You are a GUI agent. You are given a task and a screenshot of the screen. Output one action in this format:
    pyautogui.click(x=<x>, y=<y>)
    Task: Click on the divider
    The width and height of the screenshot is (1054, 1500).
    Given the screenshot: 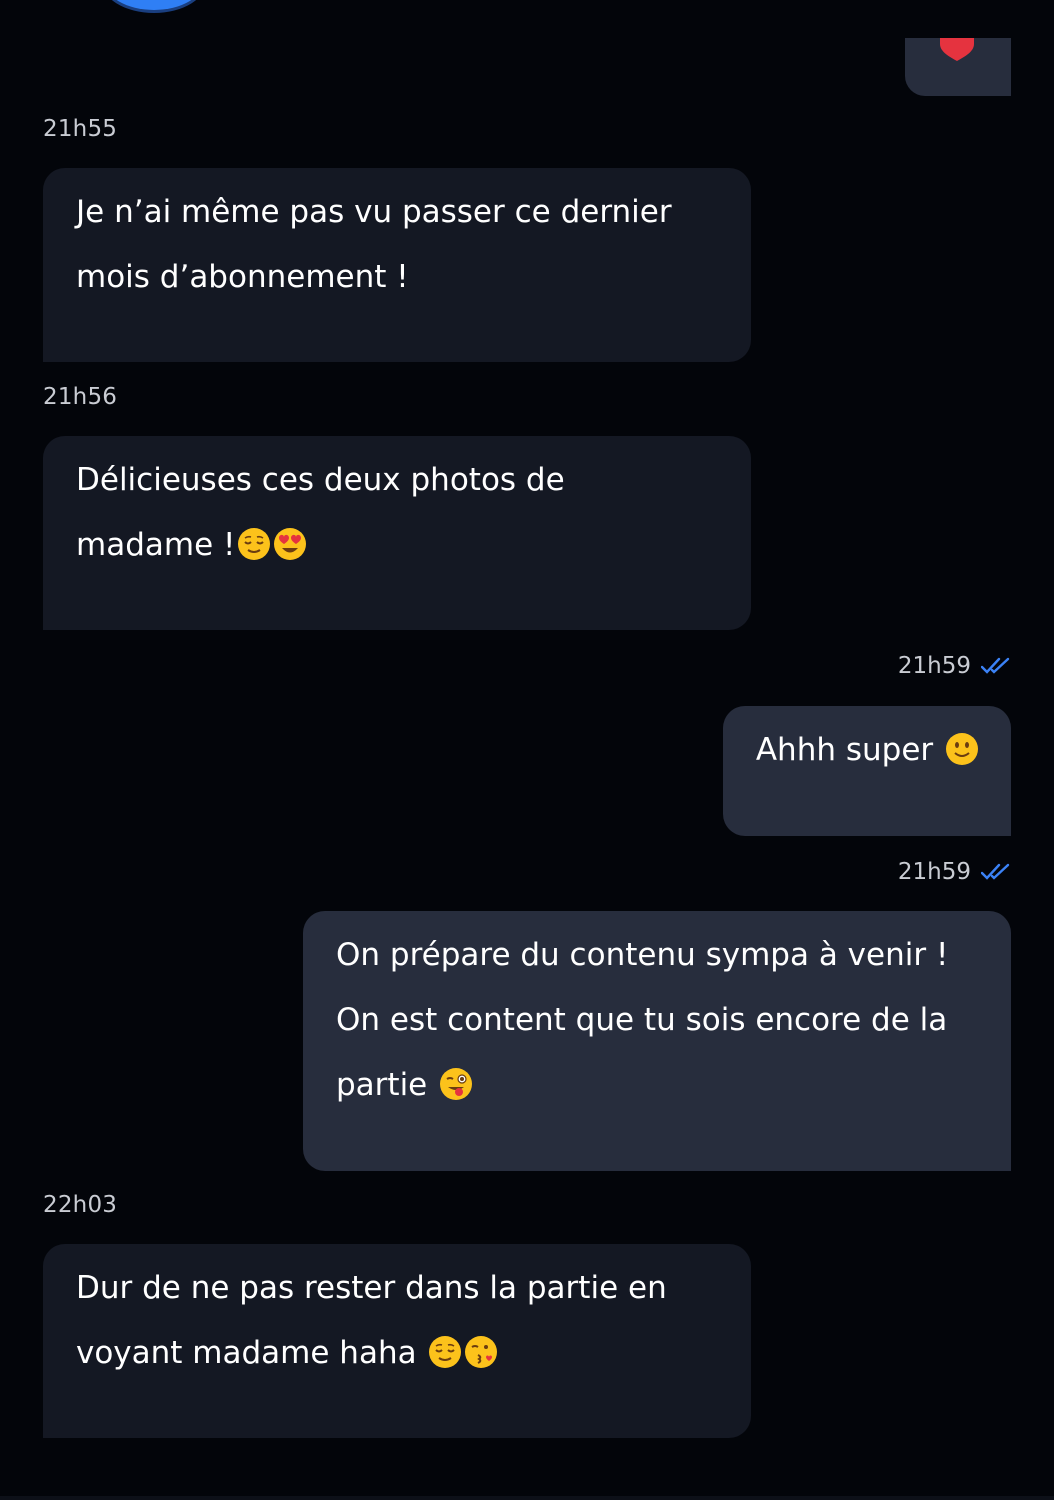 What is the action you would take?
    pyautogui.click(x=527, y=1498)
    